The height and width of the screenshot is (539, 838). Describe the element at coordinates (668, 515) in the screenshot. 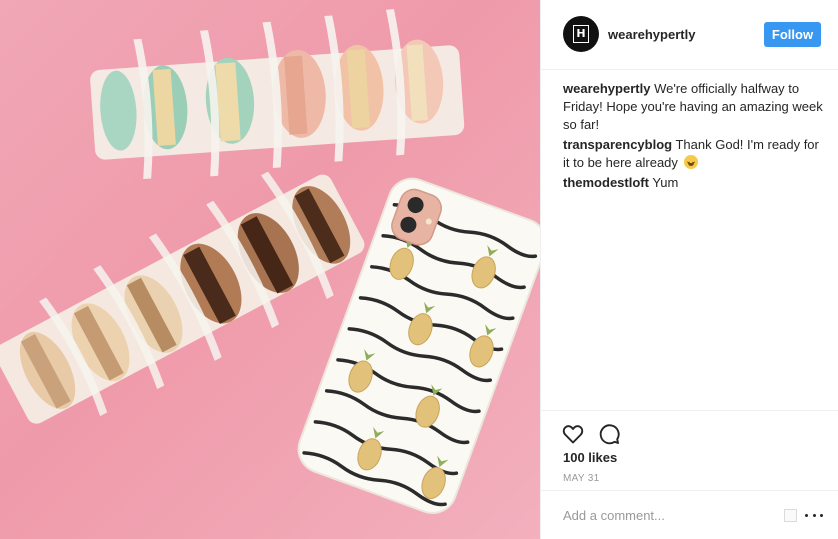

I see `comment-input` at that location.